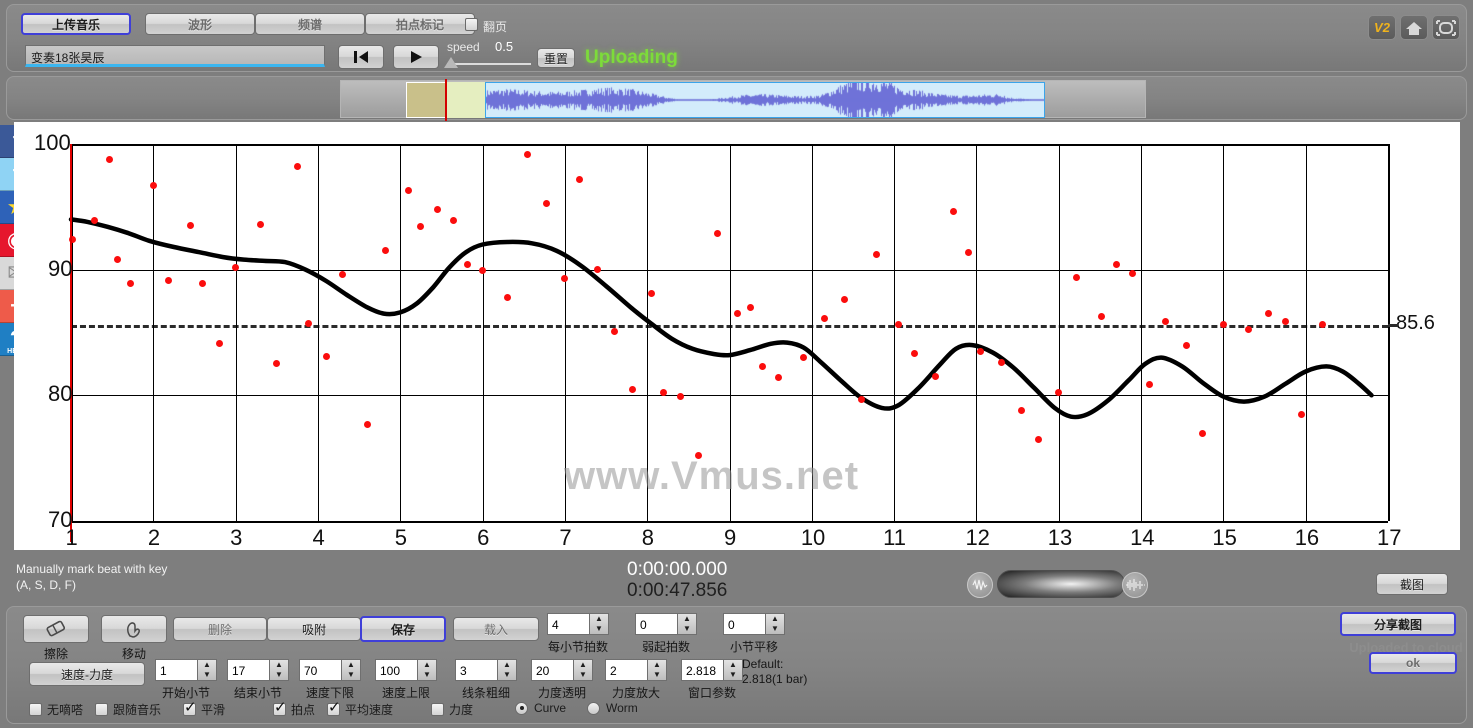 Image resolution: width=1473 pixels, height=728 pixels. Describe the element at coordinates (186, 680) in the screenshot. I see `start-bar-spinner: 1 ▲ ▼ 开始小节` at that location.